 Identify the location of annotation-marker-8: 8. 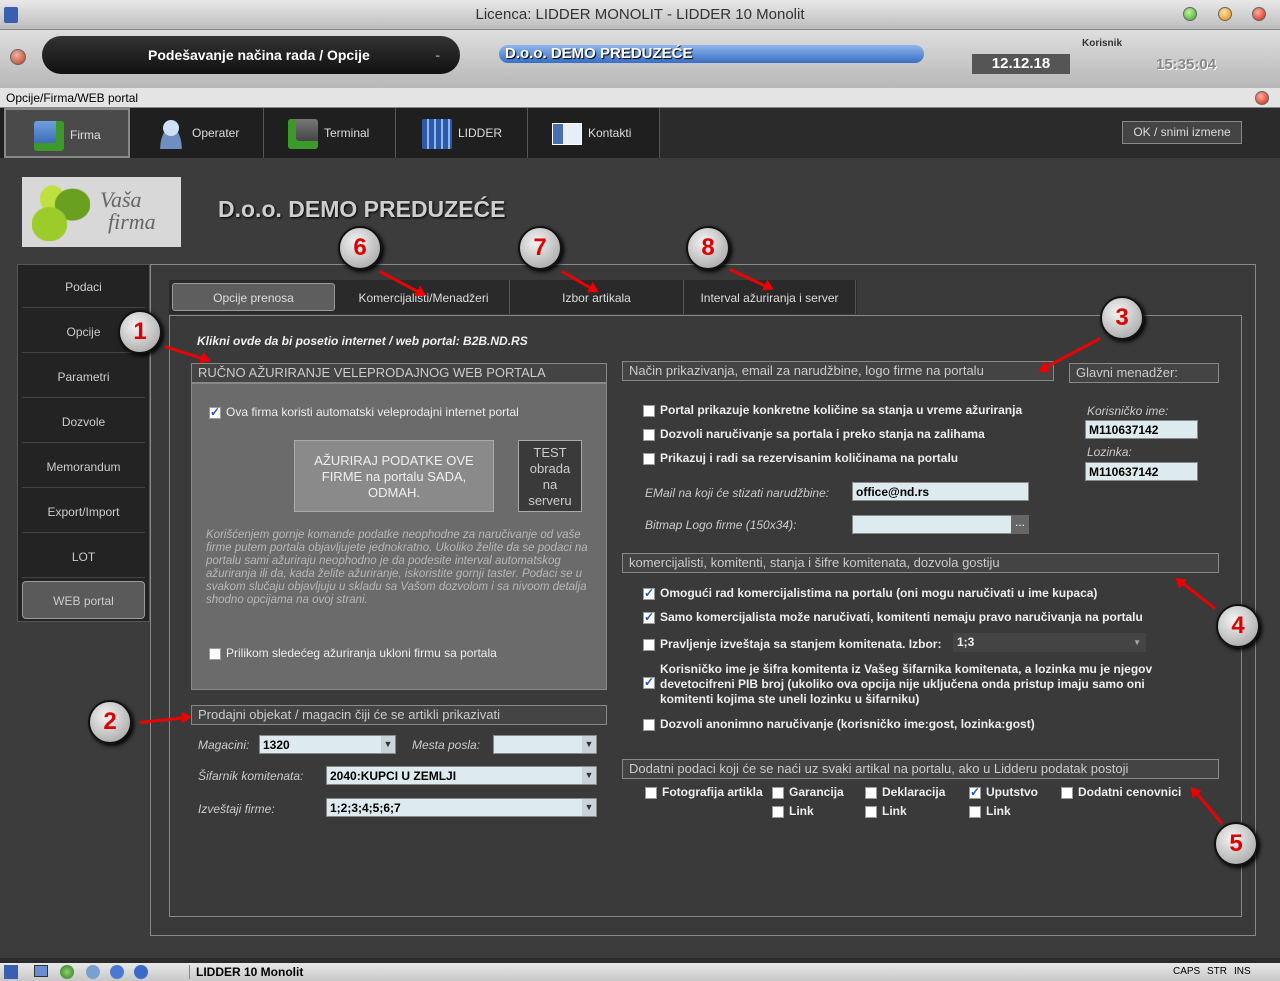
(708, 248).